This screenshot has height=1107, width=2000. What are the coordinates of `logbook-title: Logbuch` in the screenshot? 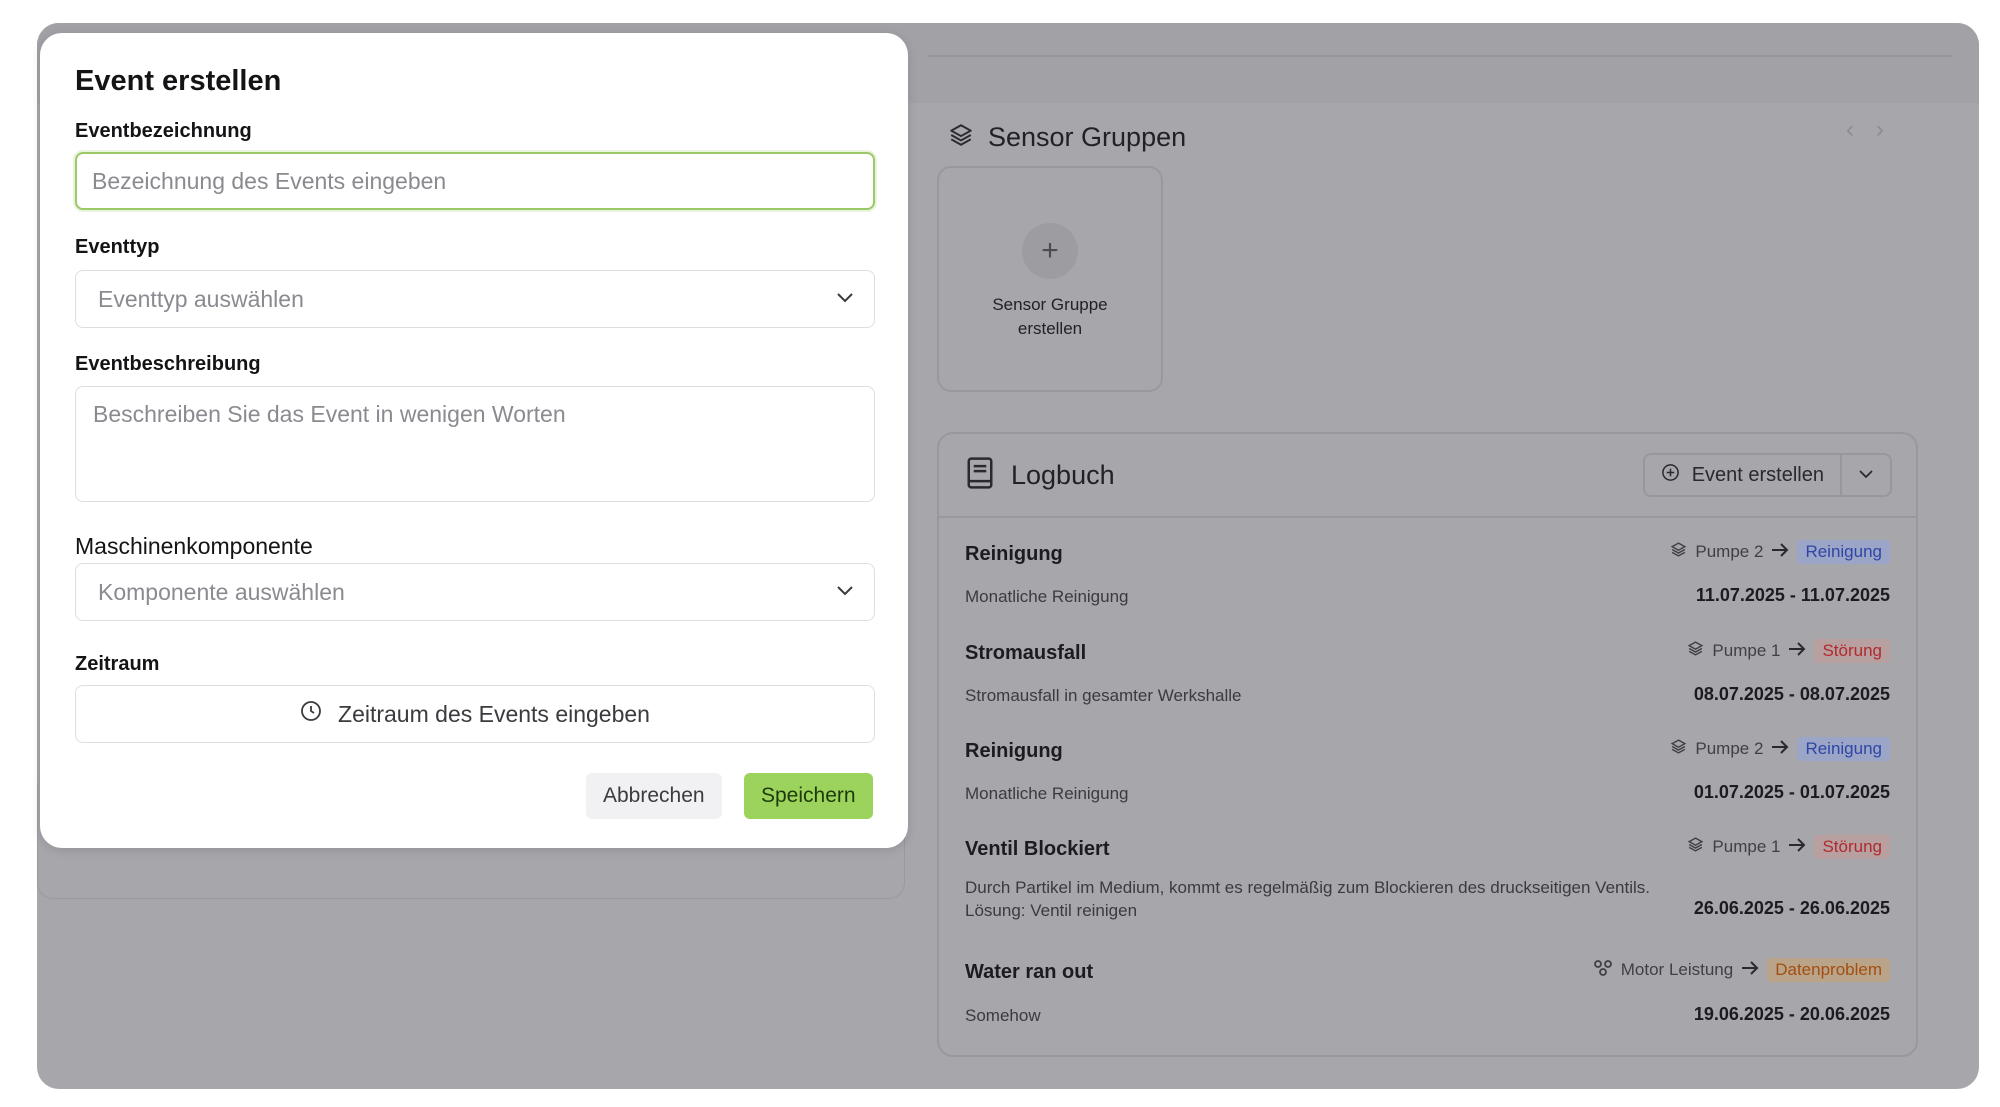 It's located at (1063, 475).